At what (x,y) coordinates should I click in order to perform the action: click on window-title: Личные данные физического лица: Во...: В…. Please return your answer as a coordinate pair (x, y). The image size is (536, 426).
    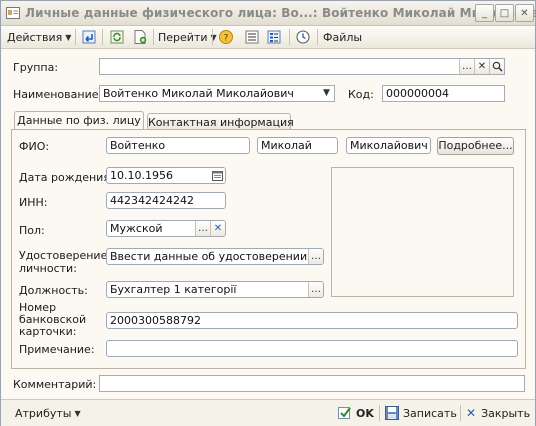
    Looking at the image, I should click on (280, 13).